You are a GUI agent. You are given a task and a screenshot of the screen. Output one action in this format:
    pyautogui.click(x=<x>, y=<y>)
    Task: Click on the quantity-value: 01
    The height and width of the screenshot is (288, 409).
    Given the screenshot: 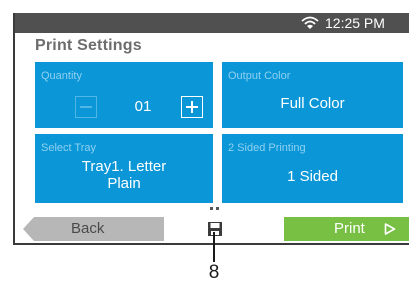 What is the action you would take?
    pyautogui.click(x=143, y=106)
    